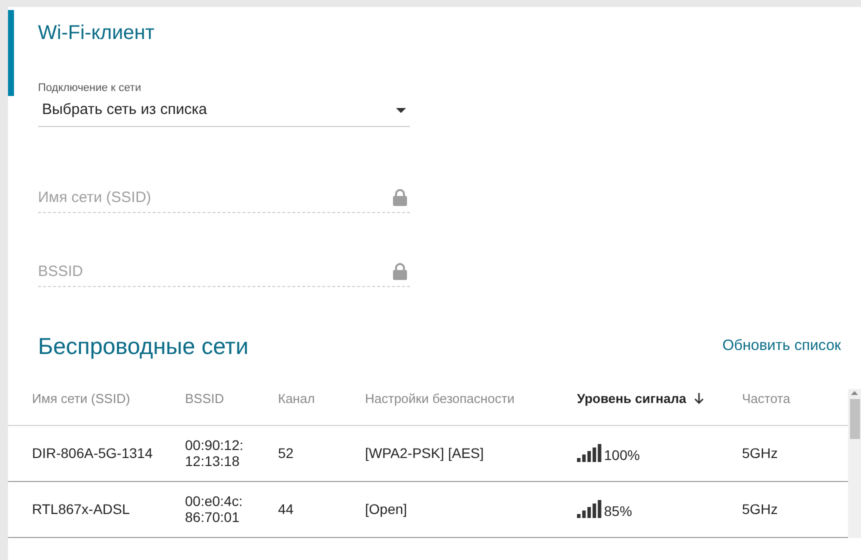 The height and width of the screenshot is (560, 861). I want to click on table-cell: 44, so click(286, 508).